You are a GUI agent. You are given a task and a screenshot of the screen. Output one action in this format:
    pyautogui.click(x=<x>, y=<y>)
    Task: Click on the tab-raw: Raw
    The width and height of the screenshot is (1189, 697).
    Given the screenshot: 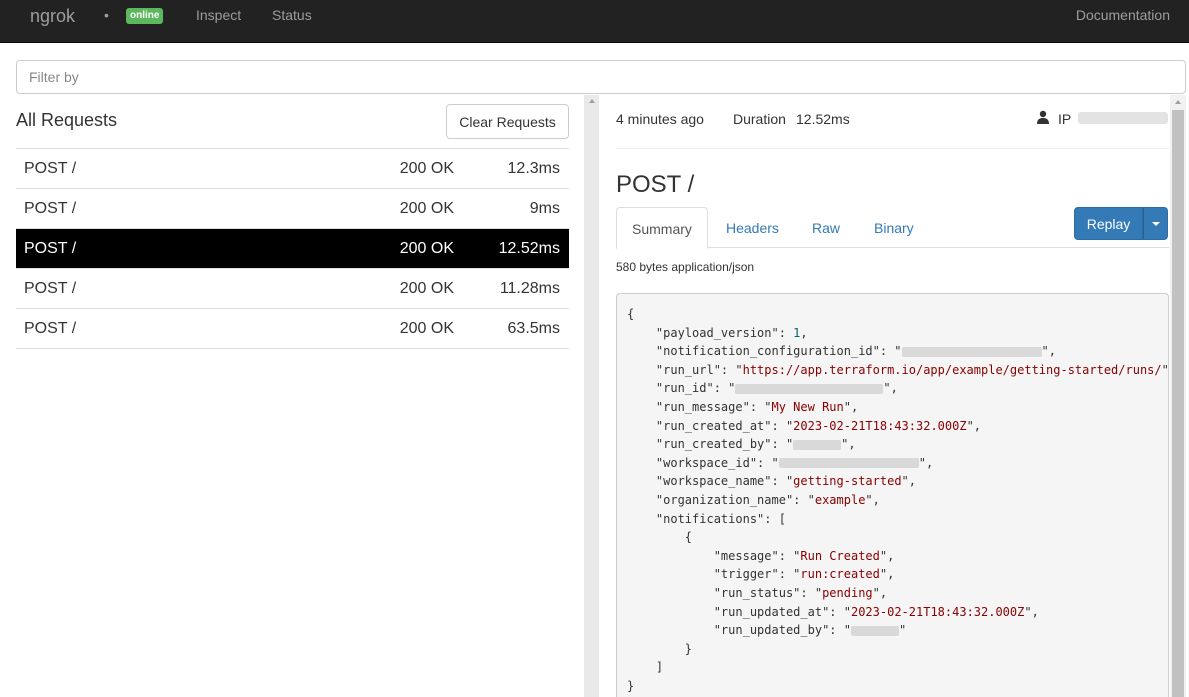 What is the action you would take?
    pyautogui.click(x=826, y=227)
    